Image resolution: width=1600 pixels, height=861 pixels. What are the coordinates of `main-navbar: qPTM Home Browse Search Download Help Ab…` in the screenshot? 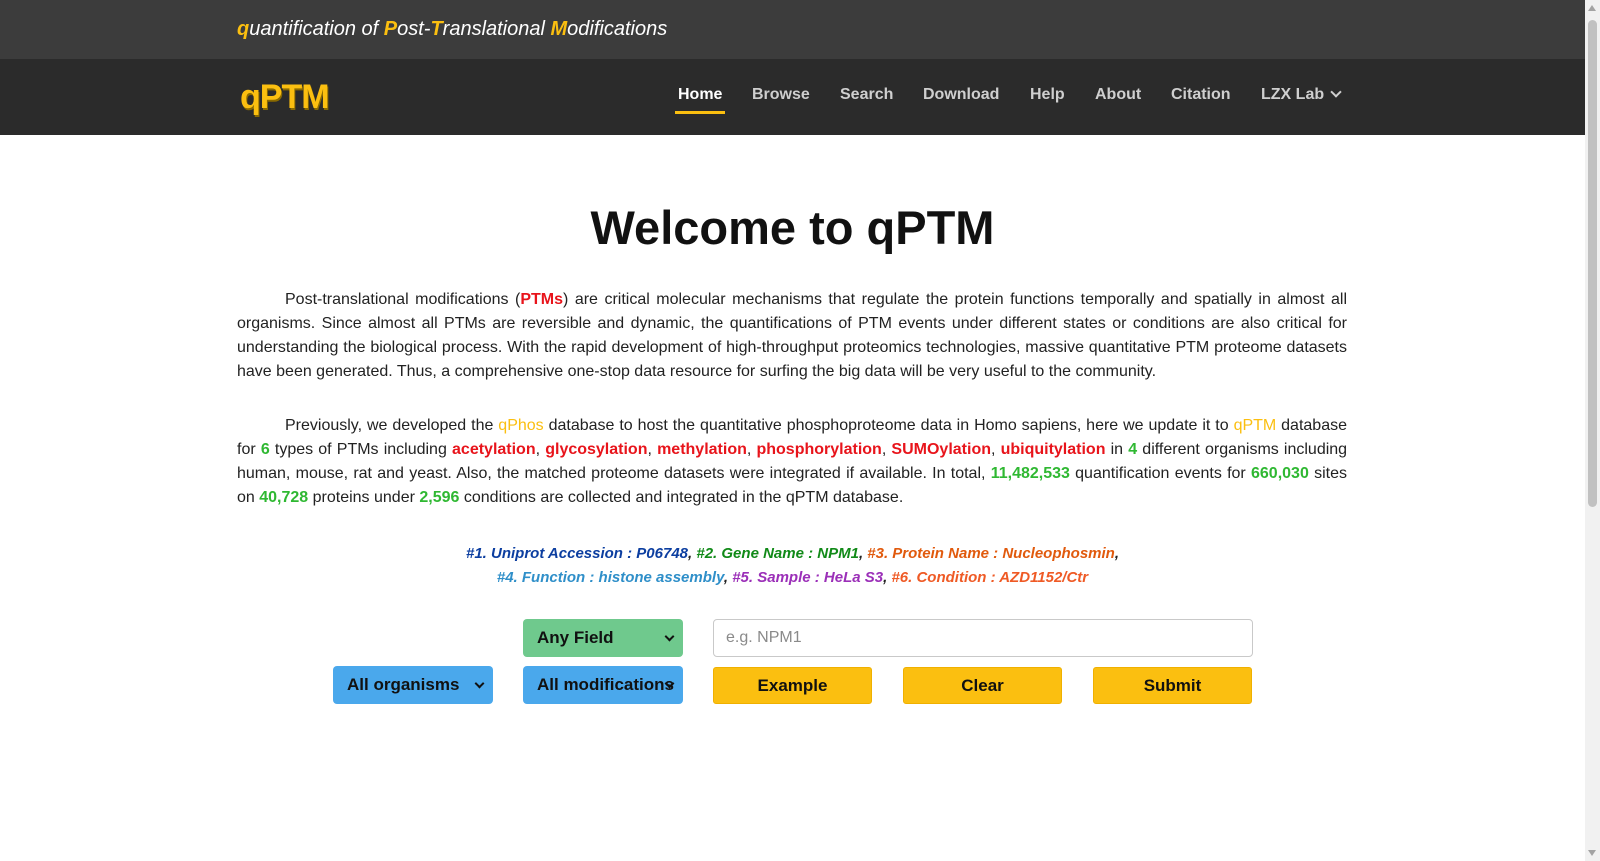 It's located at (792, 97).